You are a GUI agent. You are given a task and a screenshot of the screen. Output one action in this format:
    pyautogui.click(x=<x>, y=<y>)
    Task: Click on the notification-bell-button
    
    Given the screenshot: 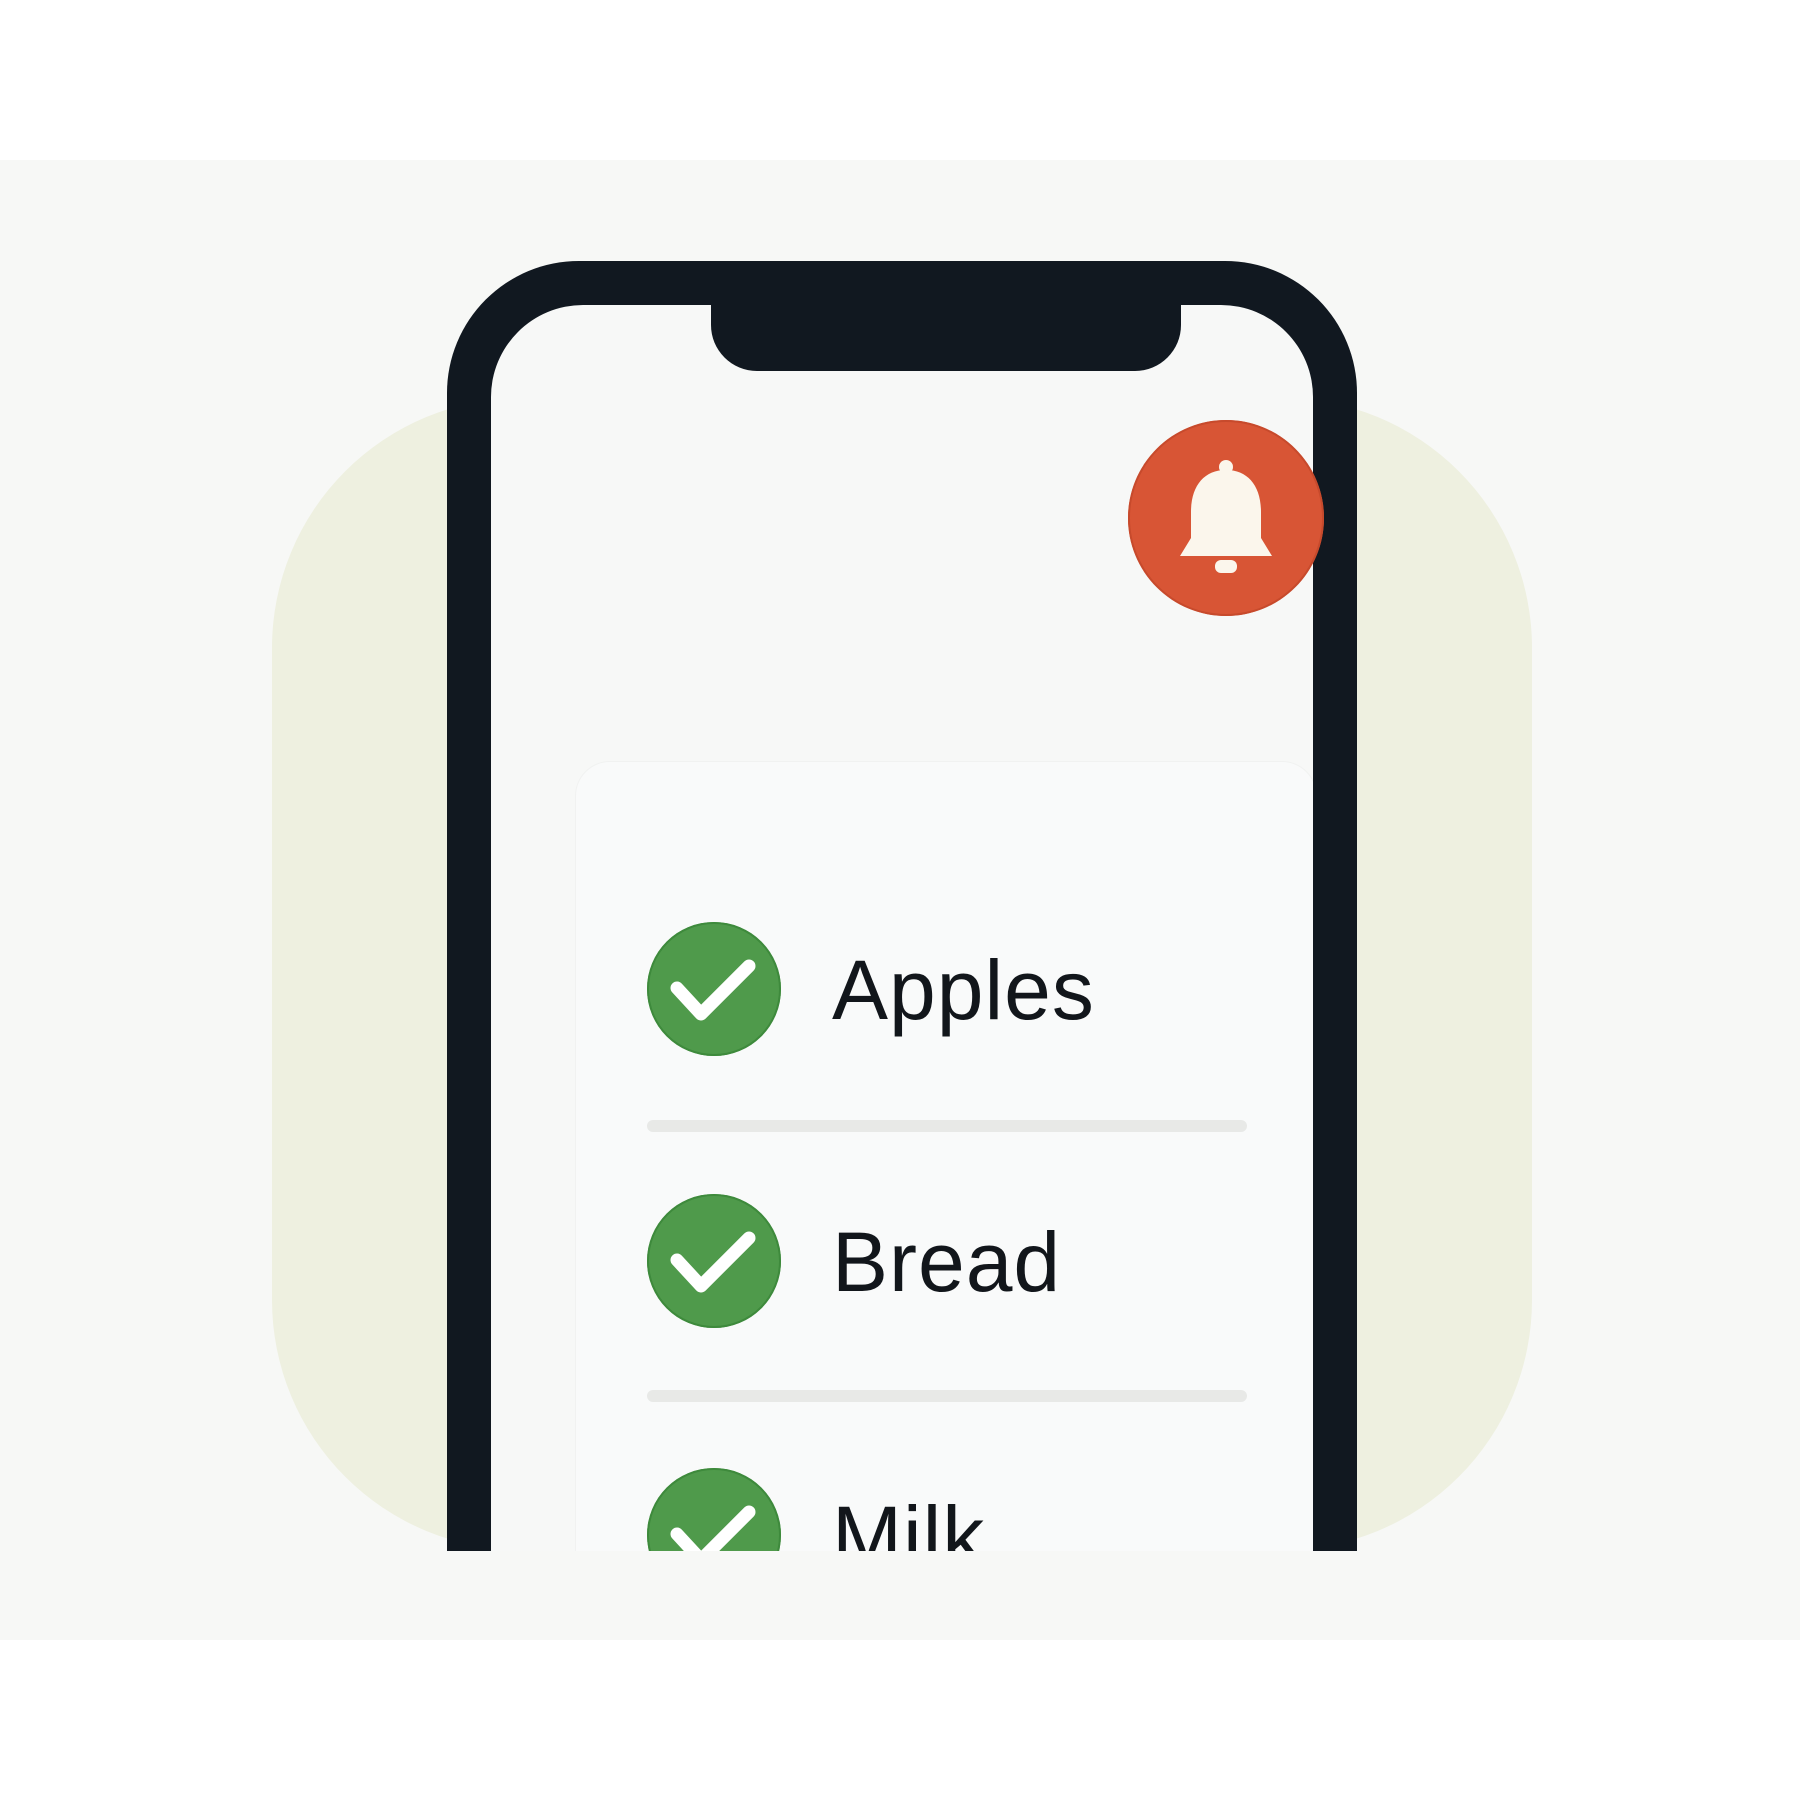 What is the action you would take?
    pyautogui.click(x=1226, y=518)
    